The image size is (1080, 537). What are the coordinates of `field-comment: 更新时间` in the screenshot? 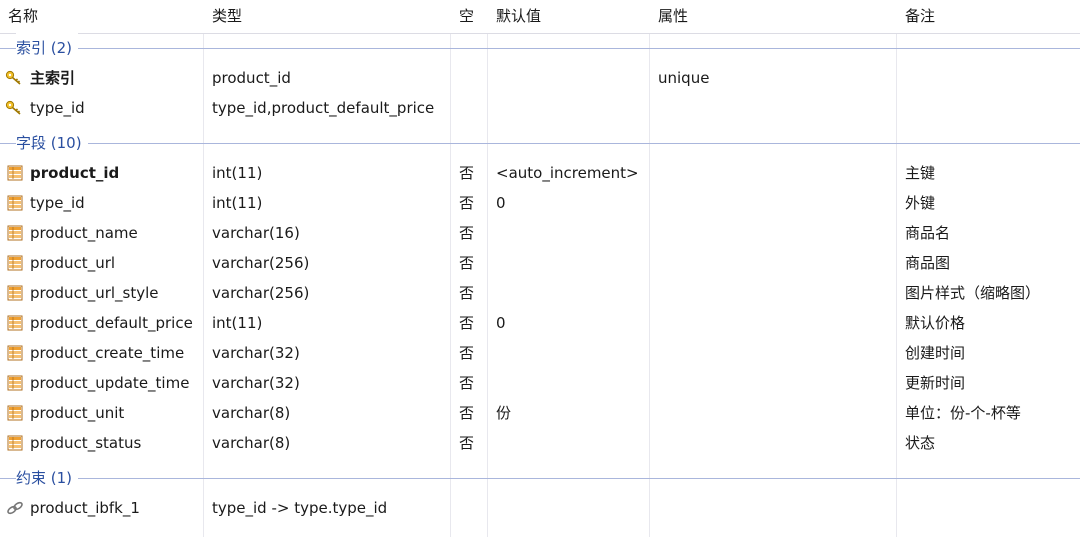 It's located at (935, 383).